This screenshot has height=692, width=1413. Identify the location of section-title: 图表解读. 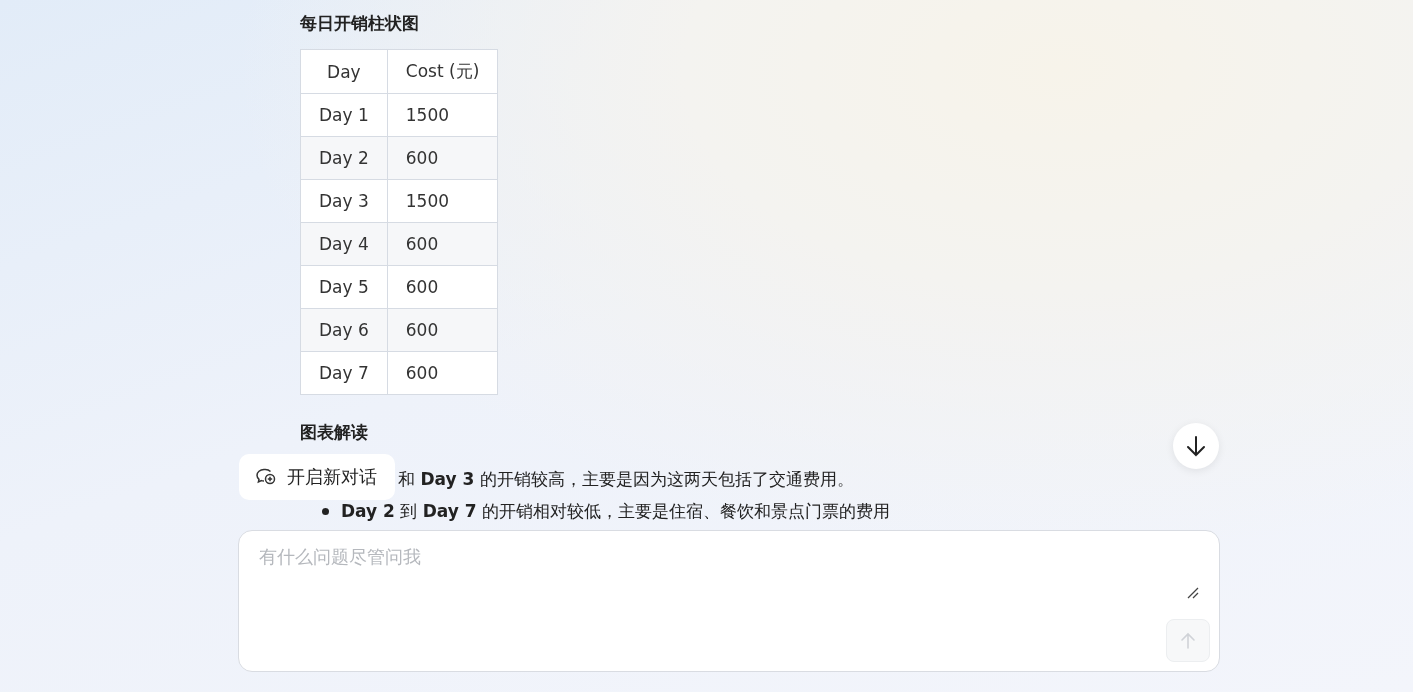
(334, 432).